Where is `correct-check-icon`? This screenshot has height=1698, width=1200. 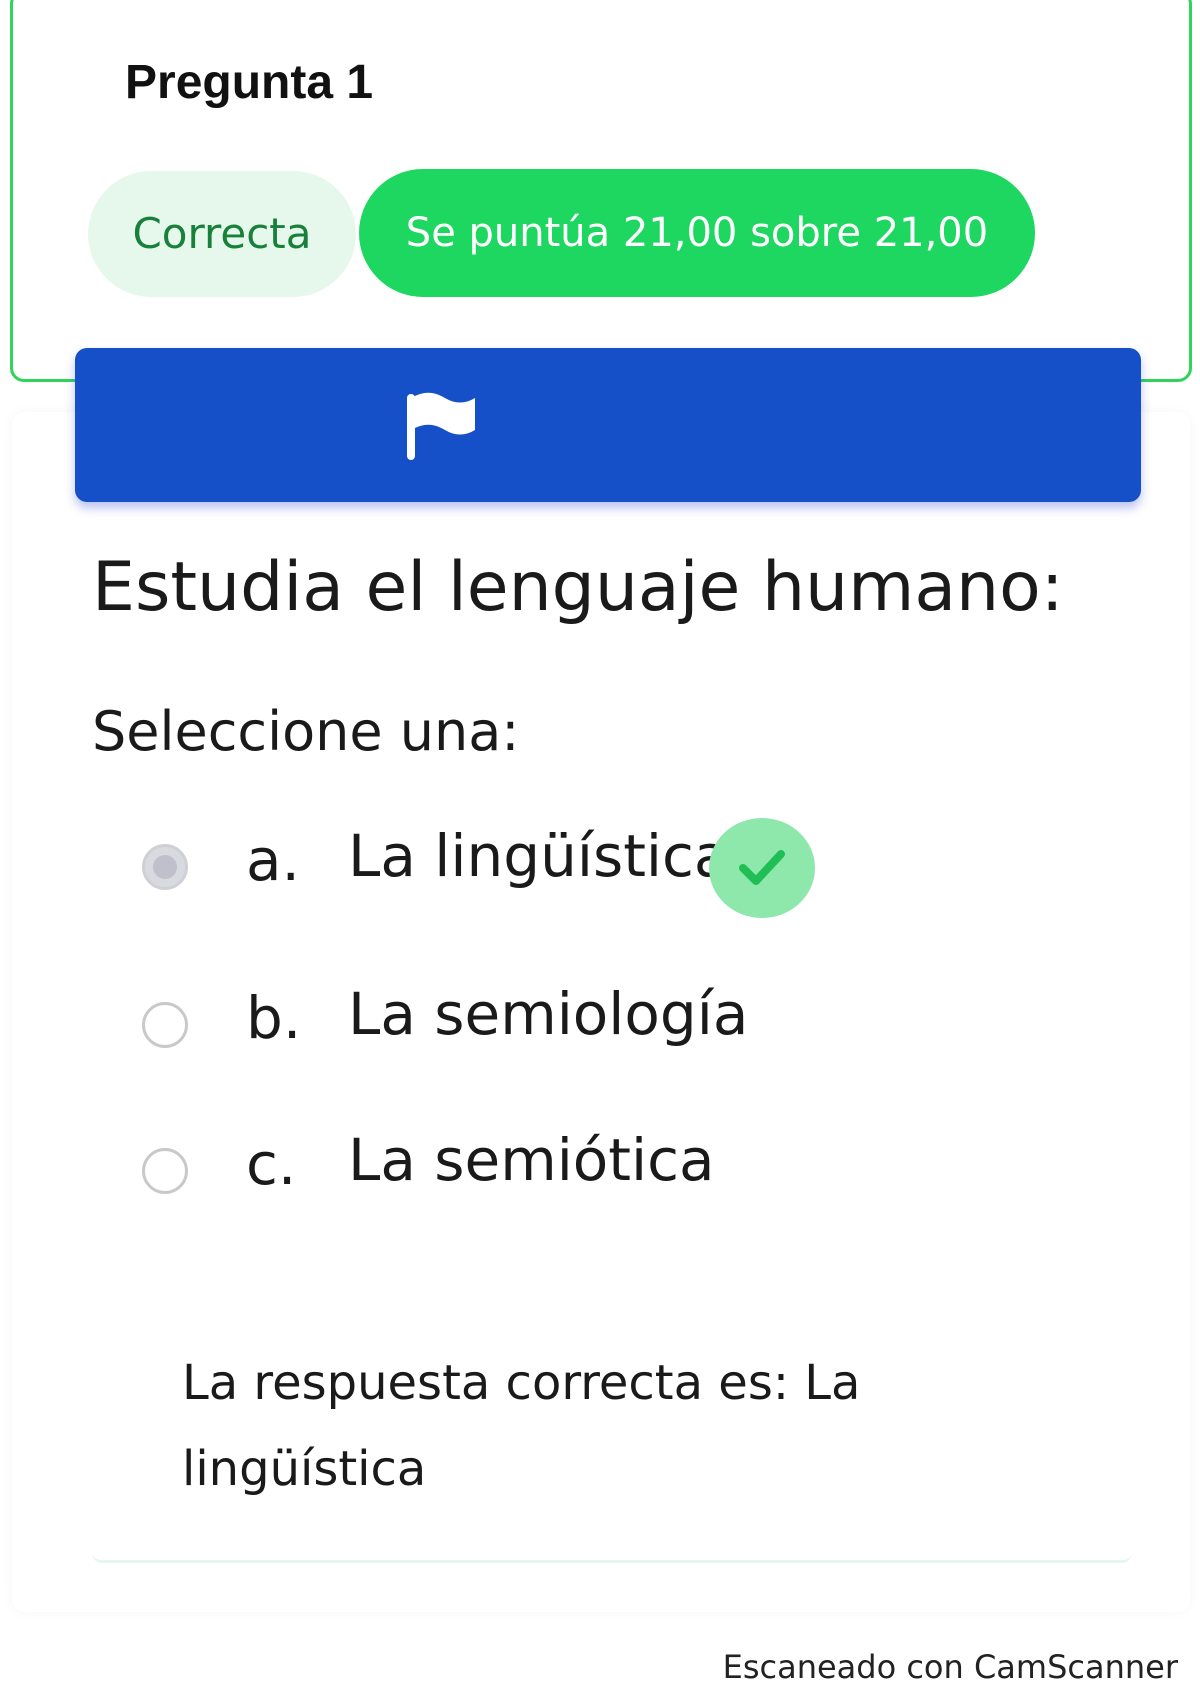
correct-check-icon is located at coordinates (762, 868).